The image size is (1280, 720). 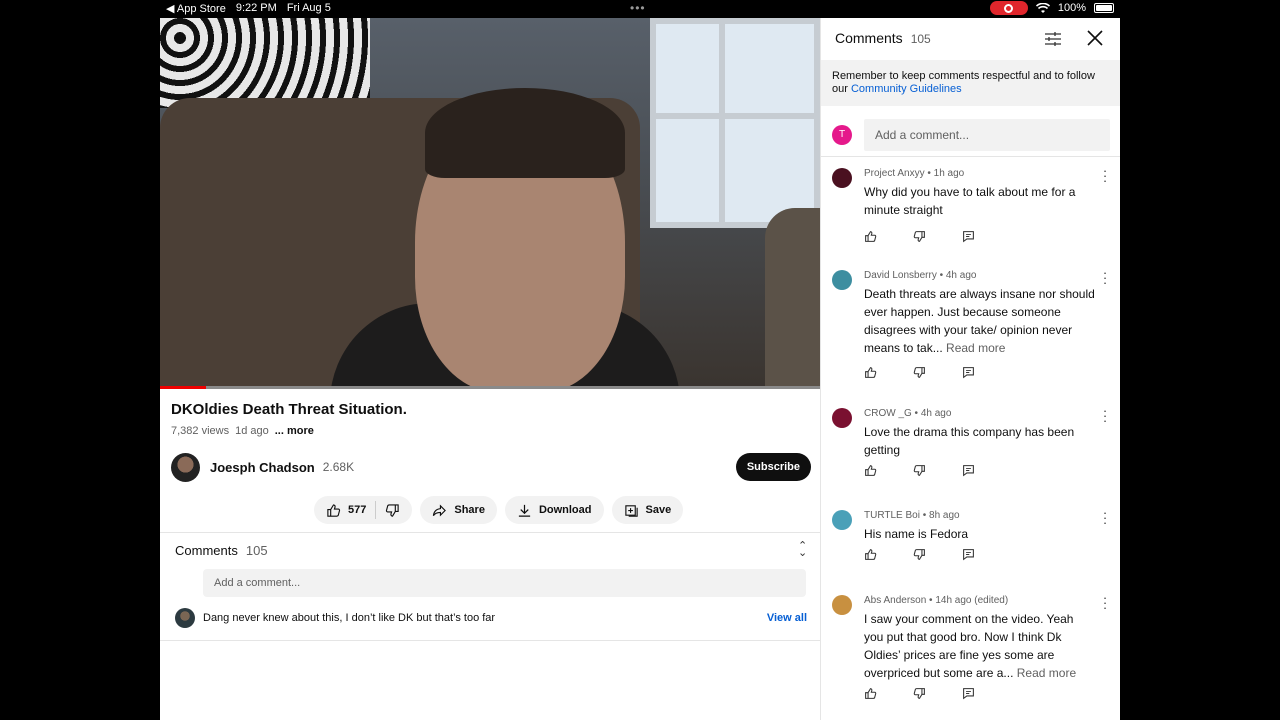 I want to click on save-playlist-icon, so click(x=631, y=510).